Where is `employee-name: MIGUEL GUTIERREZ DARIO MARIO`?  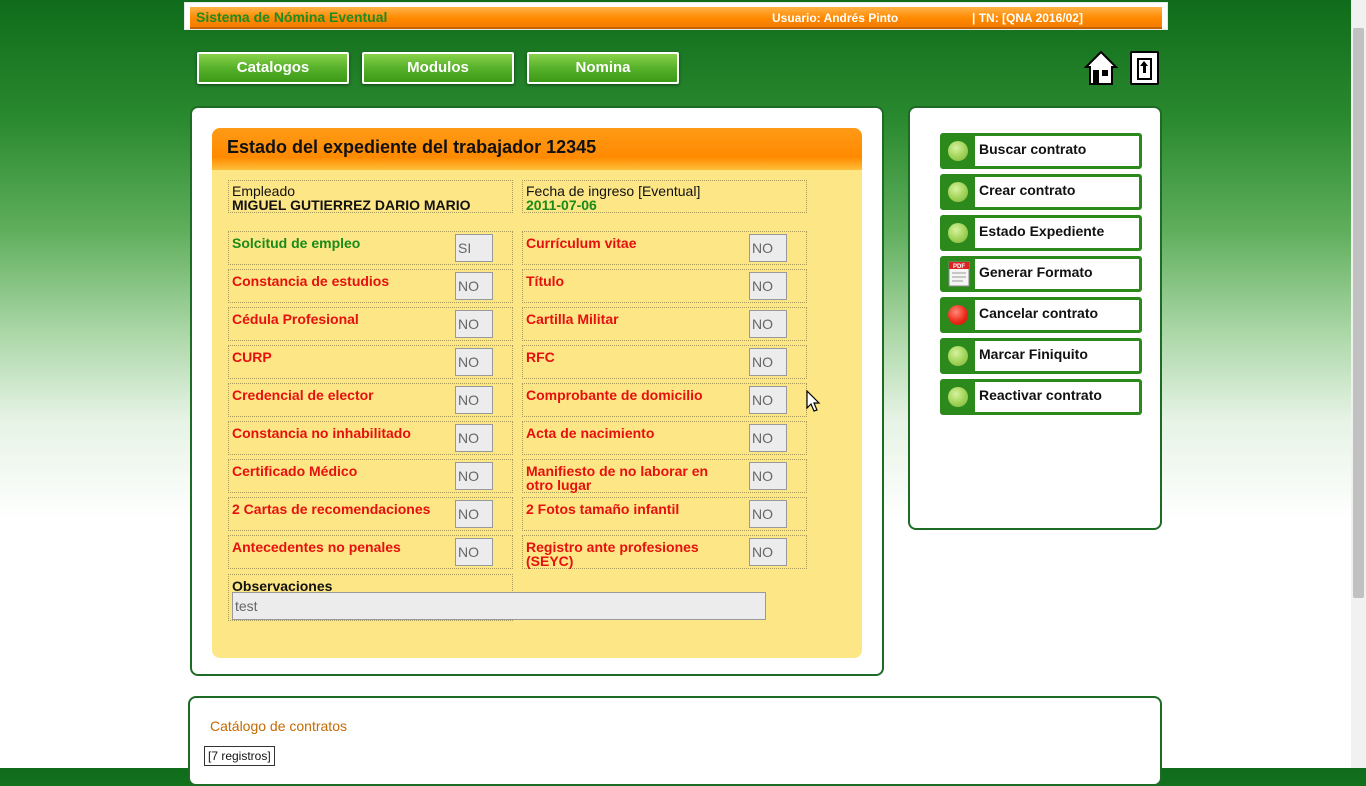 employee-name: MIGUEL GUTIERREZ DARIO MARIO is located at coordinates (351, 205).